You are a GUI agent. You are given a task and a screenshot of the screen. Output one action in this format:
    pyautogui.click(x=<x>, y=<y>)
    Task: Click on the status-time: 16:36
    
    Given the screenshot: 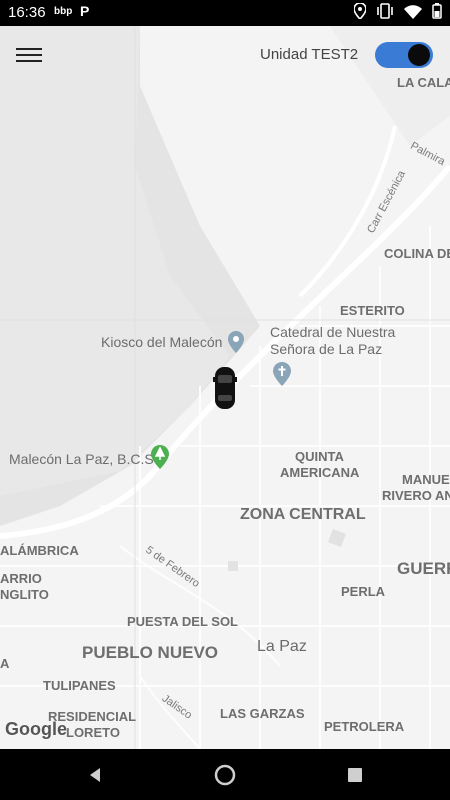 What is the action you would take?
    pyautogui.click(x=27, y=12)
    